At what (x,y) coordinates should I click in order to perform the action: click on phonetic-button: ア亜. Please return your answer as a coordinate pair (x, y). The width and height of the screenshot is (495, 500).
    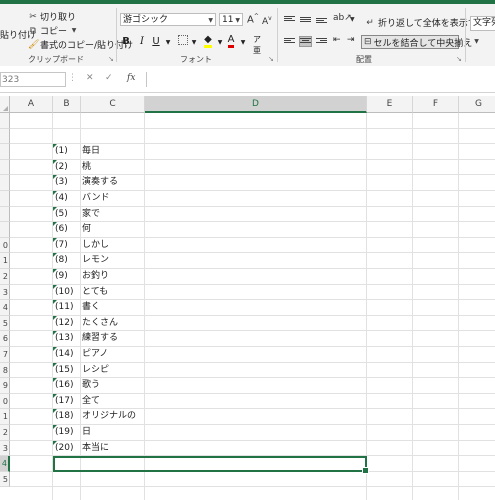
    Looking at the image, I should click on (257, 45).